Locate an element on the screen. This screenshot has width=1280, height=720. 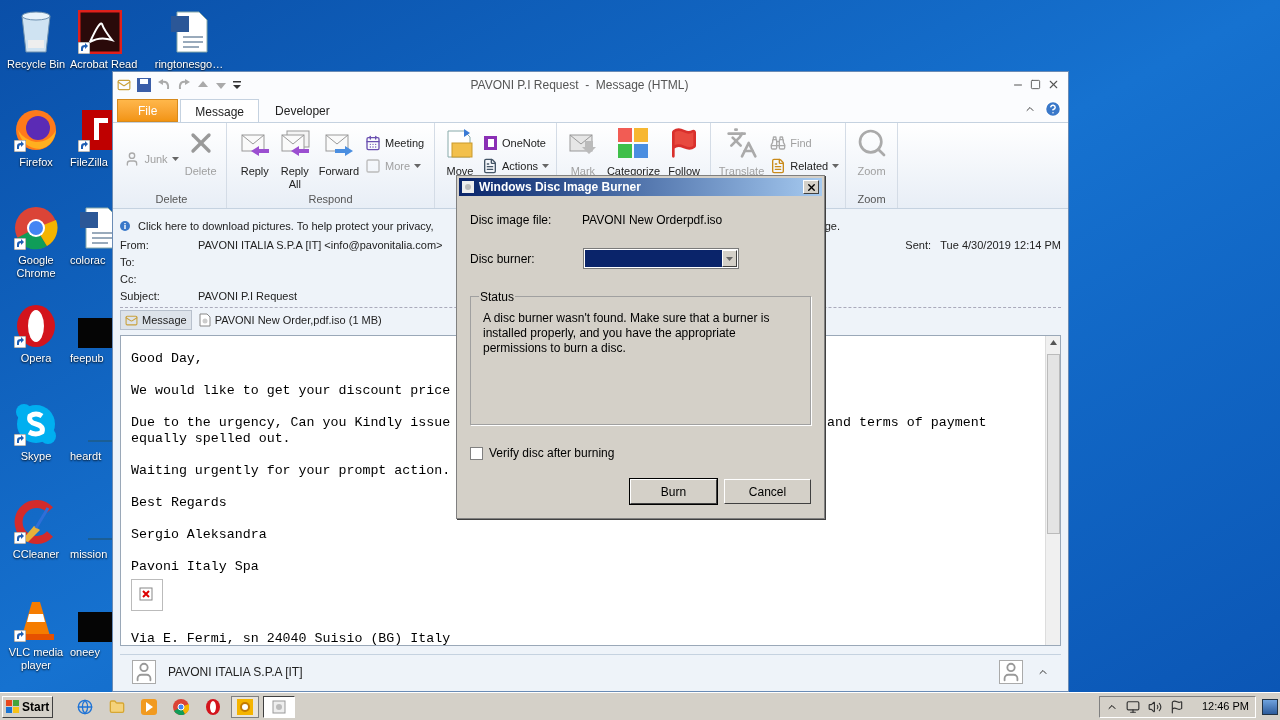
header-label: To: is located at coordinates (128, 263).